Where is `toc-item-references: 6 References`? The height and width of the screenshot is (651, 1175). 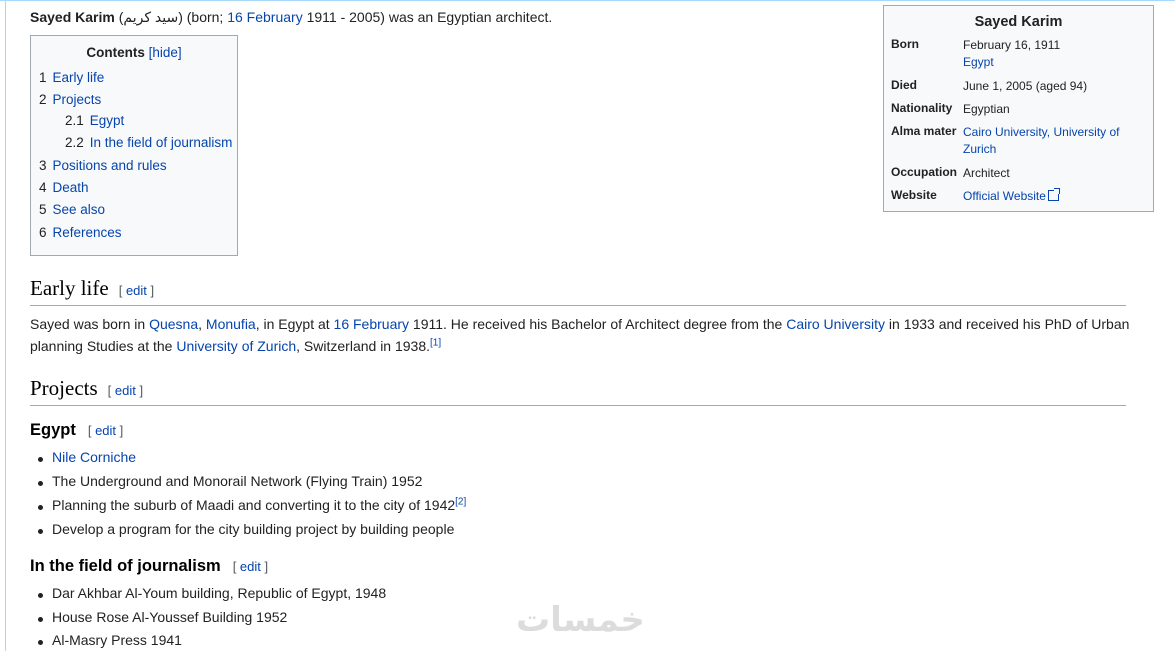
toc-item-references: 6 References is located at coordinates (80, 232).